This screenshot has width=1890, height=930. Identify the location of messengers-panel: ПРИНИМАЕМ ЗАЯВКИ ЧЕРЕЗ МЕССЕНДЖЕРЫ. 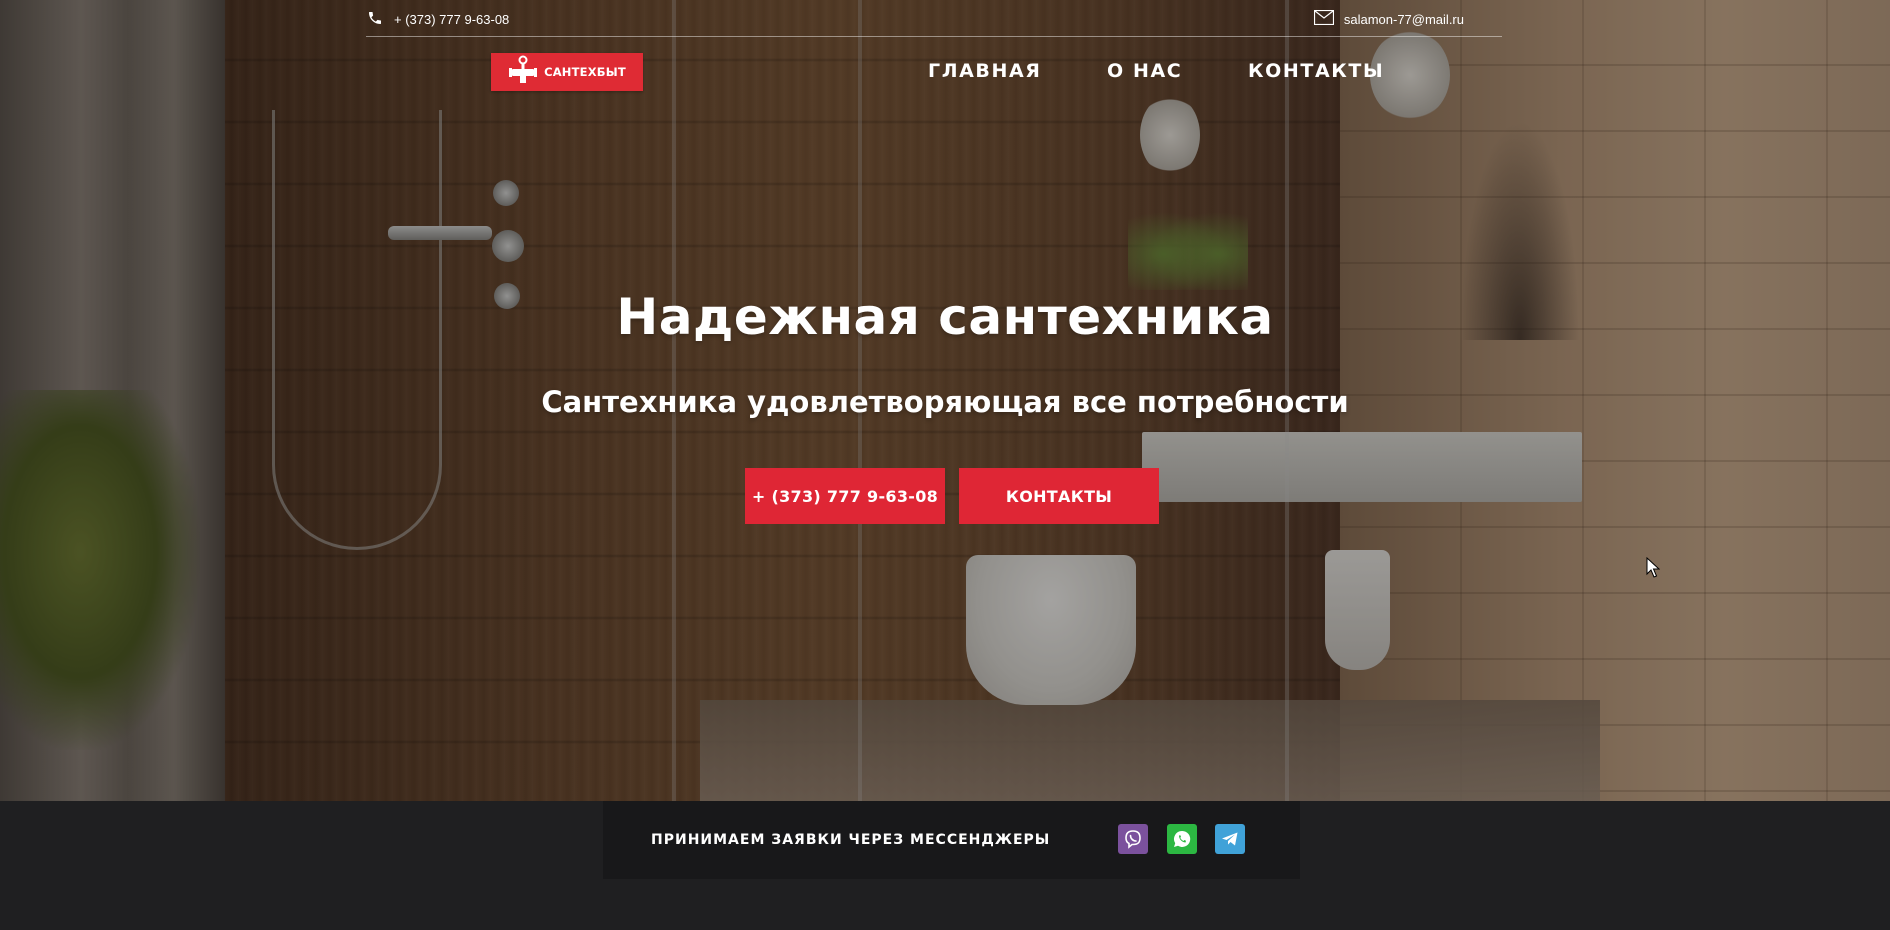
(951, 840).